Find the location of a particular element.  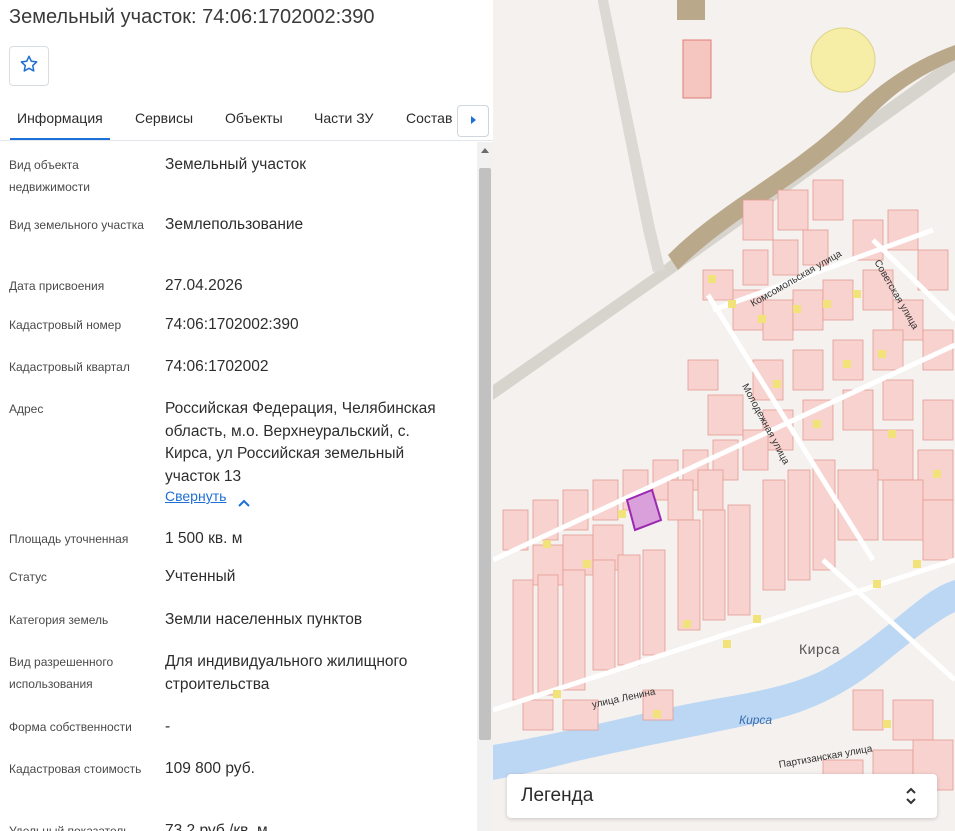

property-label: Площадь уточненная is located at coordinates (69, 539).